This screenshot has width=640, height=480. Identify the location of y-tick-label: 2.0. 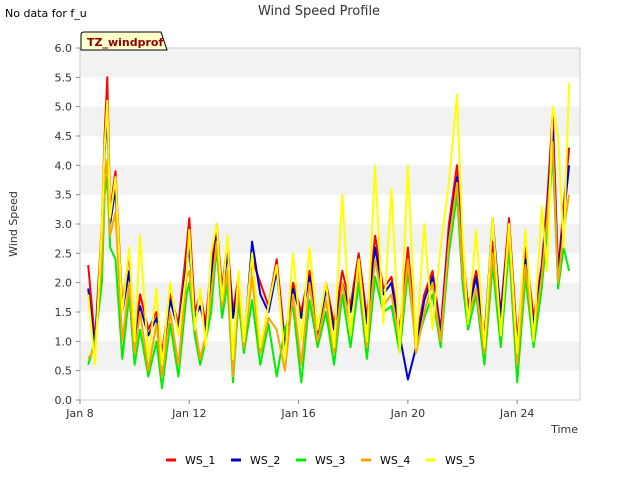
(64, 283).